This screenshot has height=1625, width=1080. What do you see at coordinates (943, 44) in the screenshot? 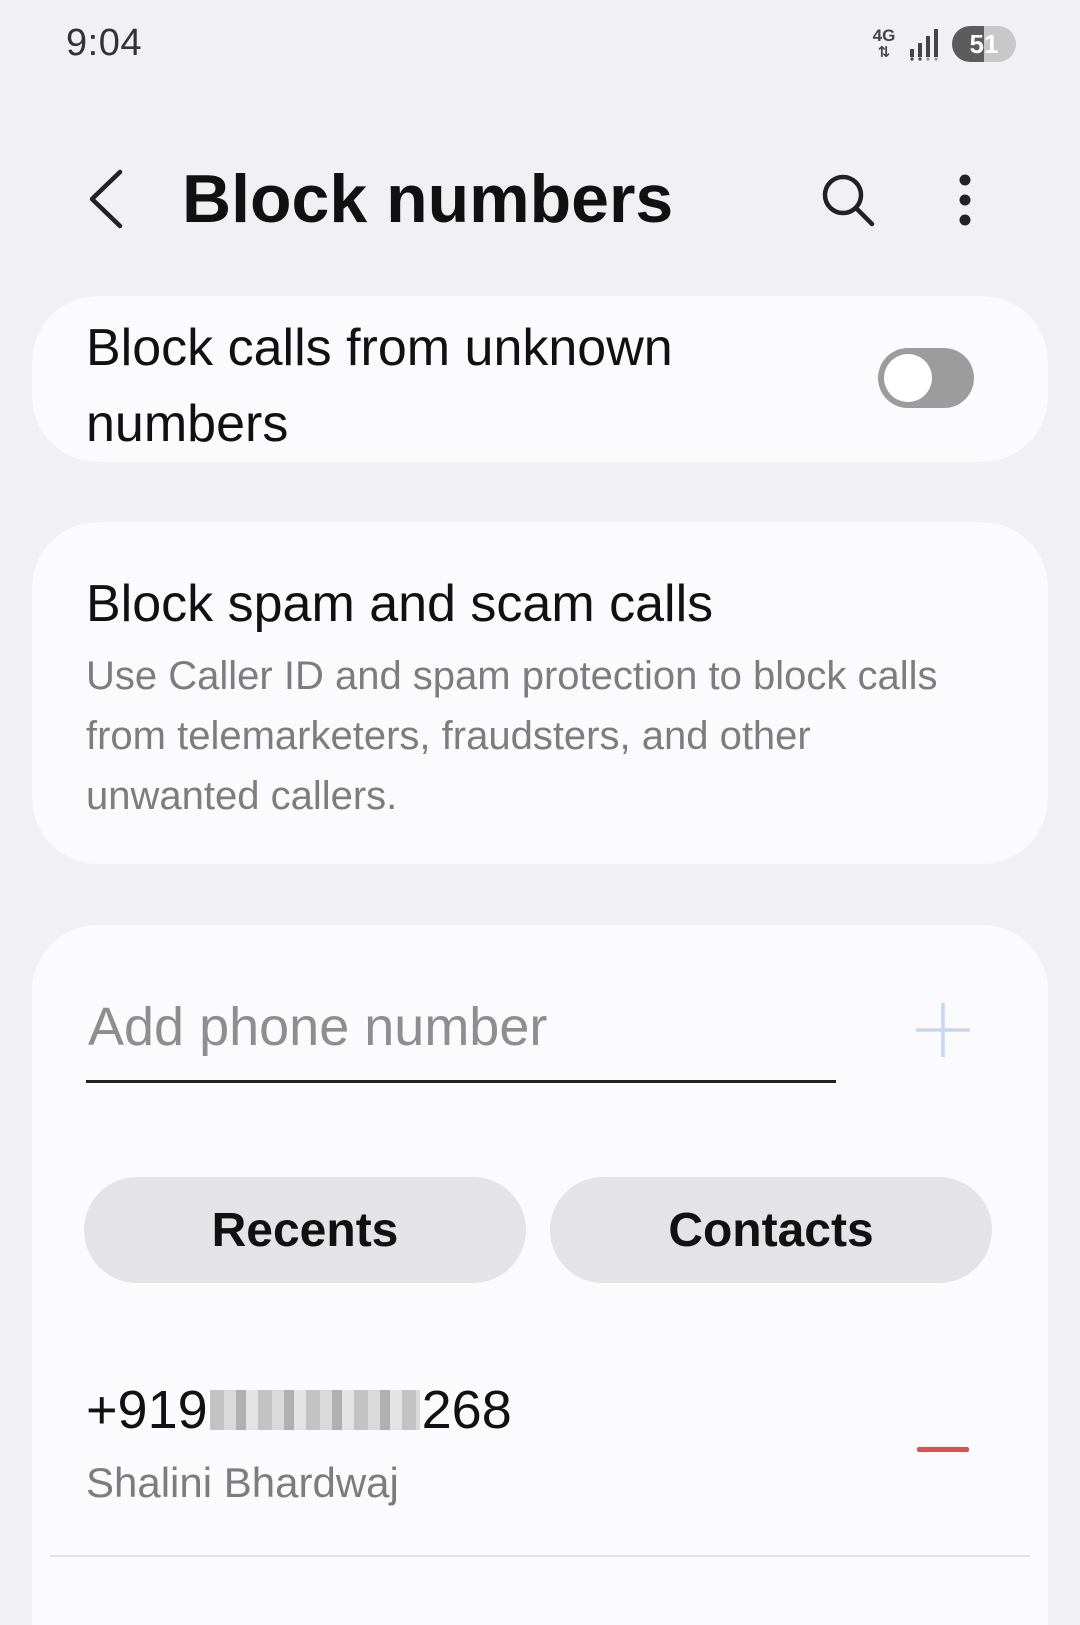
I see `status-icons: 4G ⇅ 51` at bounding box center [943, 44].